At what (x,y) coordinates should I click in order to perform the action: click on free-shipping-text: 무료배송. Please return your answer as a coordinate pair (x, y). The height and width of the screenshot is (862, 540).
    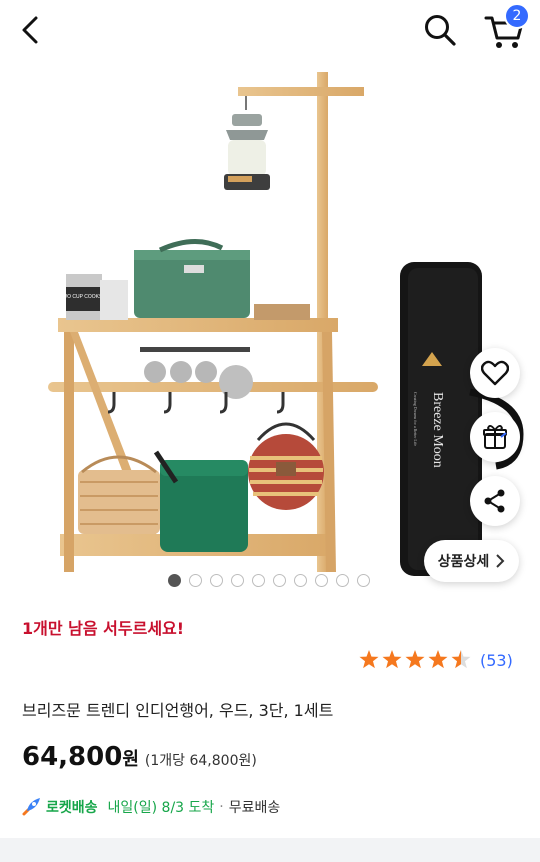
    Looking at the image, I should click on (254, 808).